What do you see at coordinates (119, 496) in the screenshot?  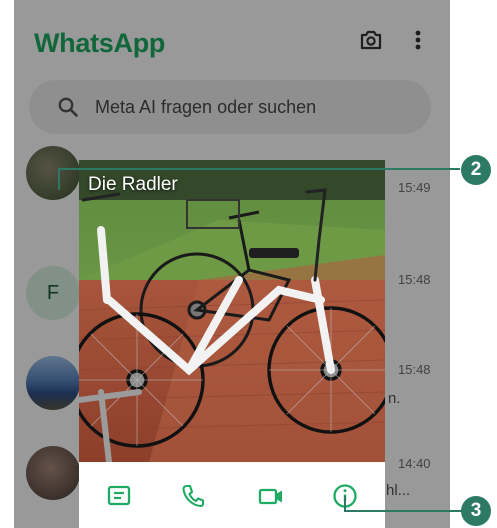 I see `message-icon` at bounding box center [119, 496].